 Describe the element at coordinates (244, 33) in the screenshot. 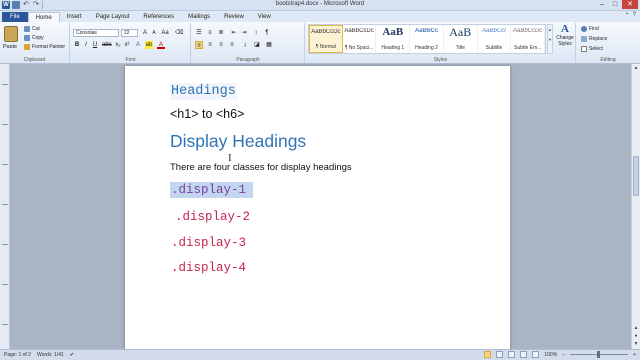

I see `increase-indent-icon: ⇥` at that location.